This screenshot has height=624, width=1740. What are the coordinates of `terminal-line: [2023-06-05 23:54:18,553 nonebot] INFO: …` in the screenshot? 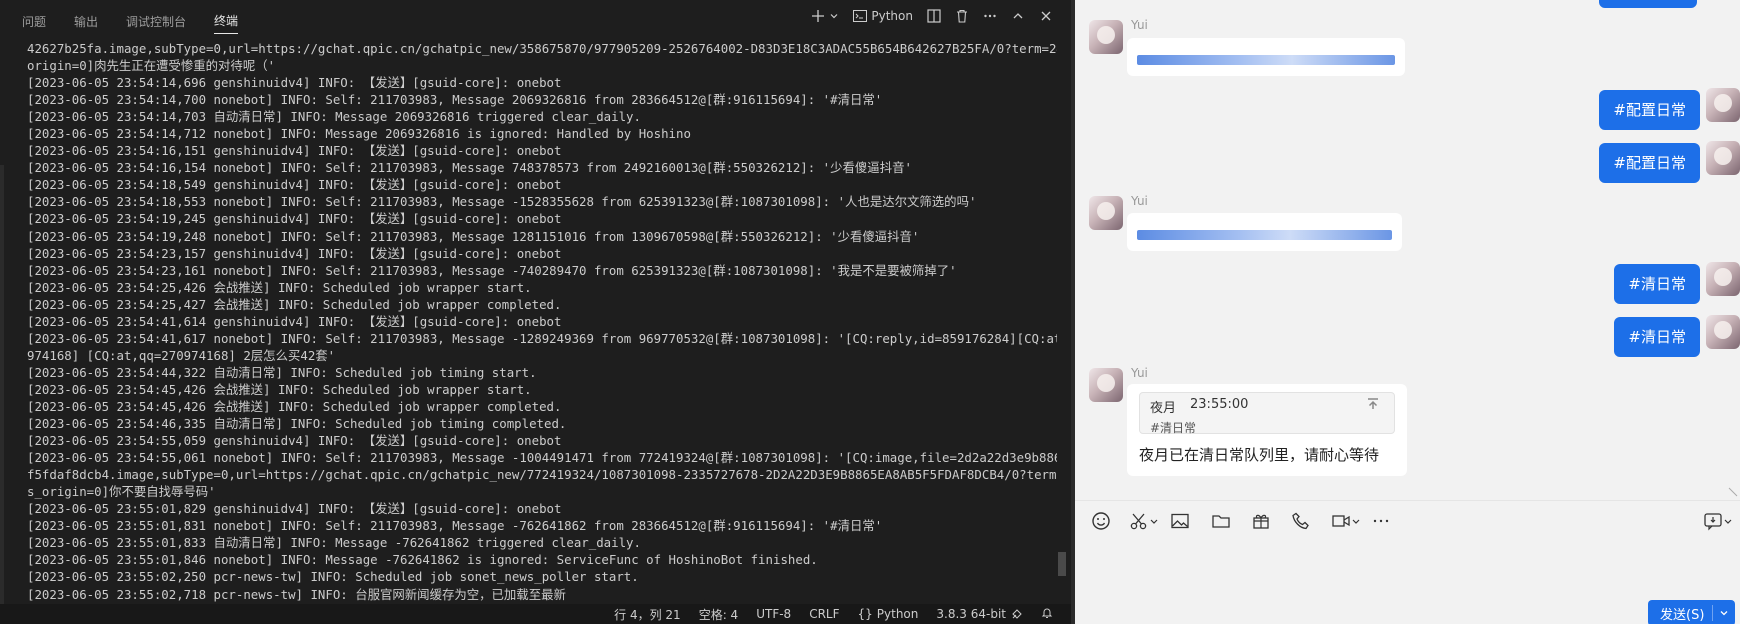 It's located at (502, 202).